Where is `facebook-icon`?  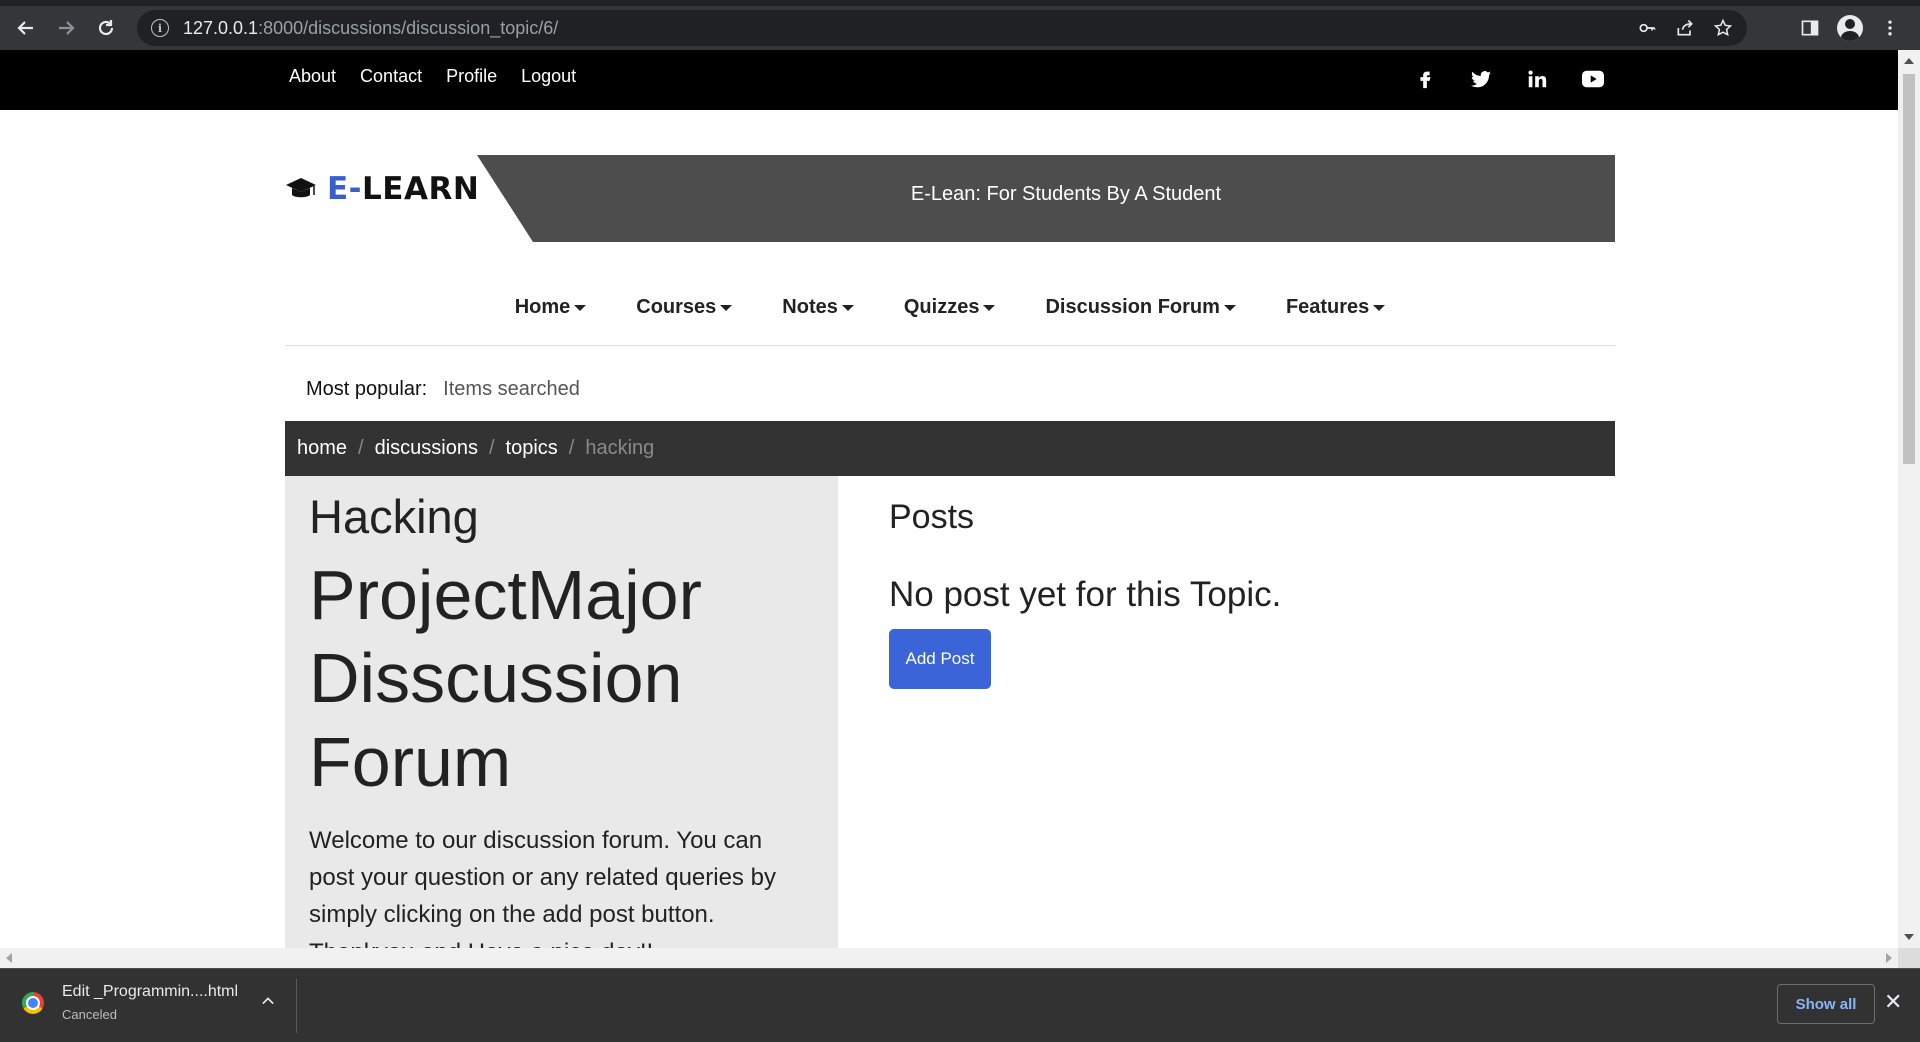
facebook-icon is located at coordinates (1425, 79).